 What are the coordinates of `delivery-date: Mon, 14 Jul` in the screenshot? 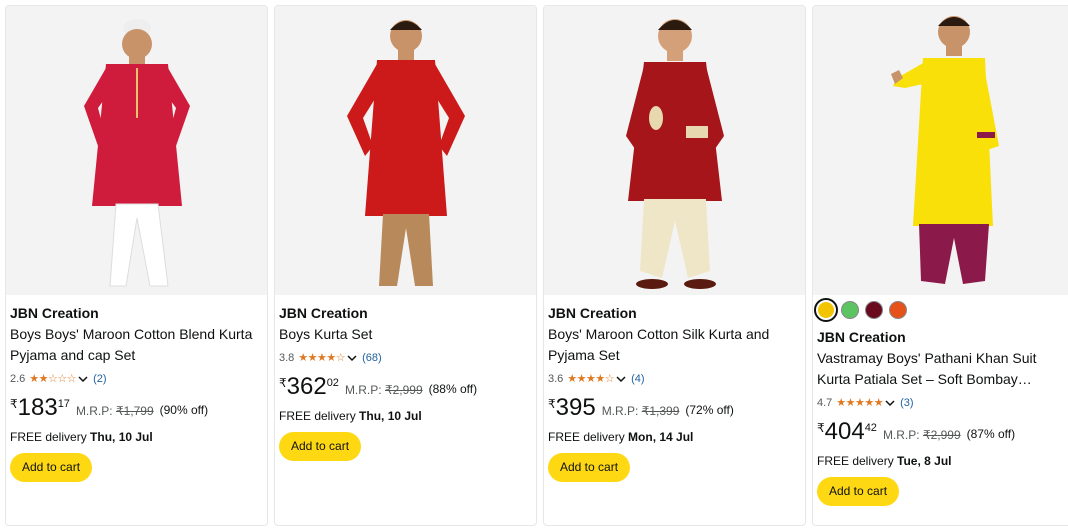 It's located at (661, 437).